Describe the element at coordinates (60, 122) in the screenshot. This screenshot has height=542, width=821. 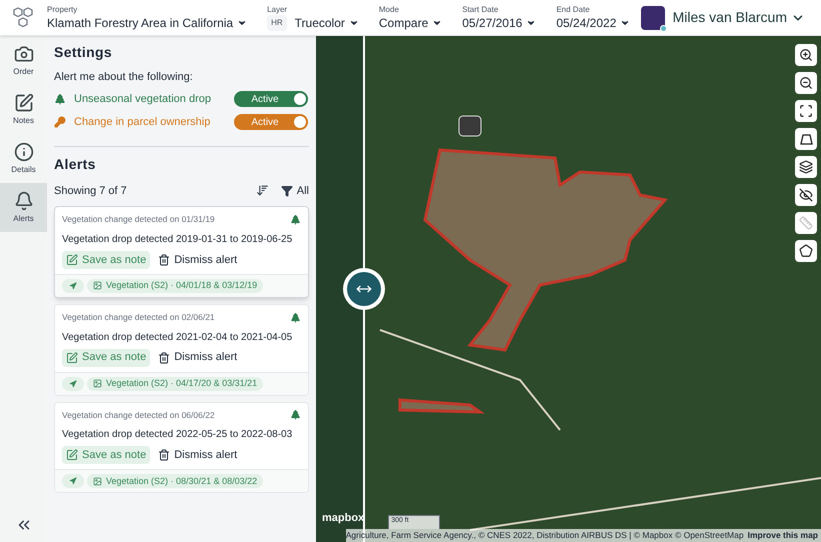
I see `key-icon` at that location.